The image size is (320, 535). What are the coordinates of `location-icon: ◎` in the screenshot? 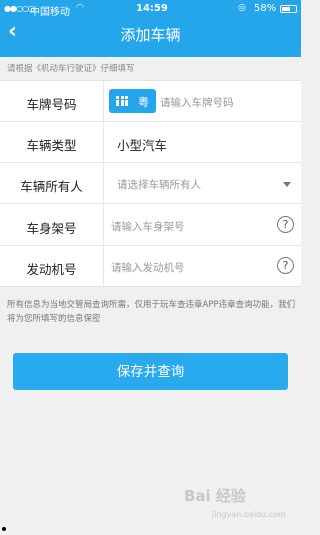 It's located at (242, 8).